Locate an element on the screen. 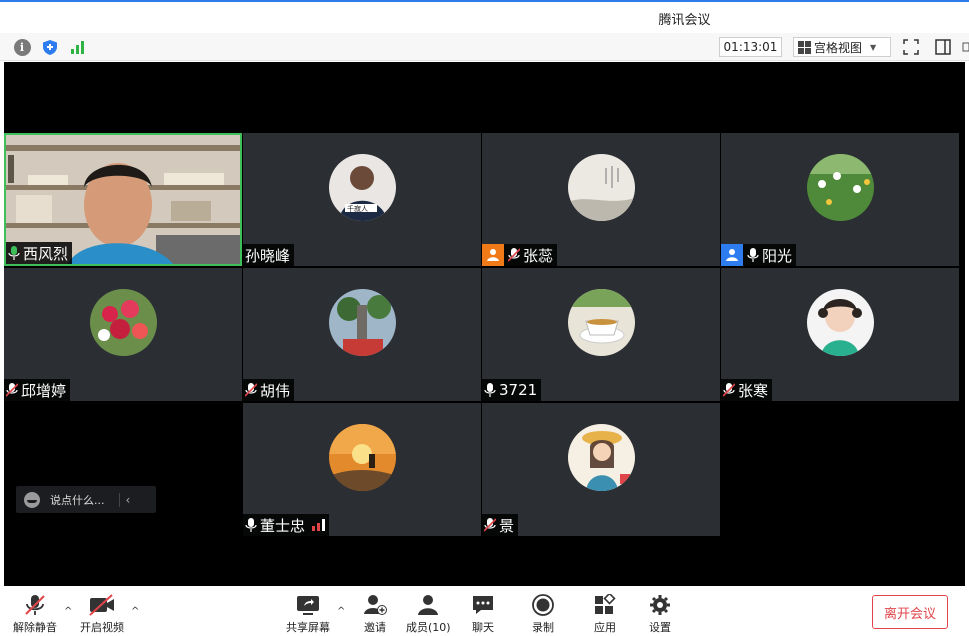  participant-name: 西风烈 is located at coordinates (46, 253).